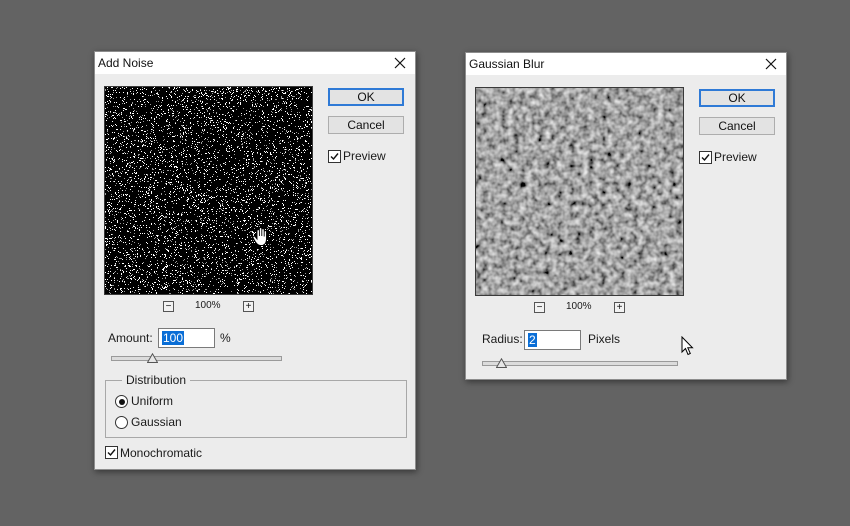 Image resolution: width=850 pixels, height=526 pixels. I want to click on arrow-cursor-icon, so click(687, 346).